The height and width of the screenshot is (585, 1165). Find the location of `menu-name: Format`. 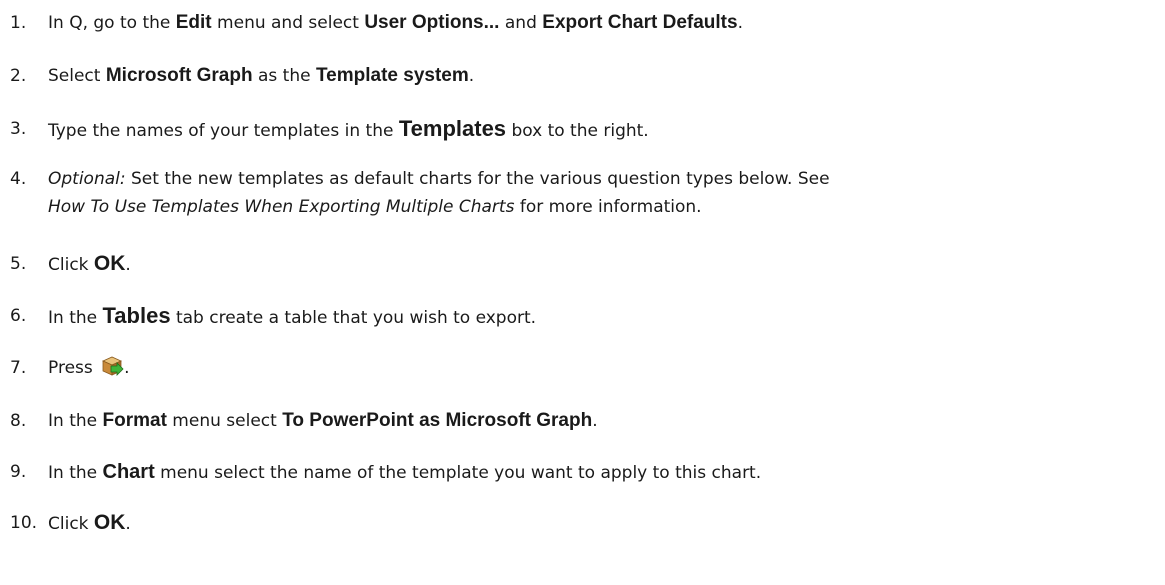

menu-name: Format is located at coordinates (134, 420).